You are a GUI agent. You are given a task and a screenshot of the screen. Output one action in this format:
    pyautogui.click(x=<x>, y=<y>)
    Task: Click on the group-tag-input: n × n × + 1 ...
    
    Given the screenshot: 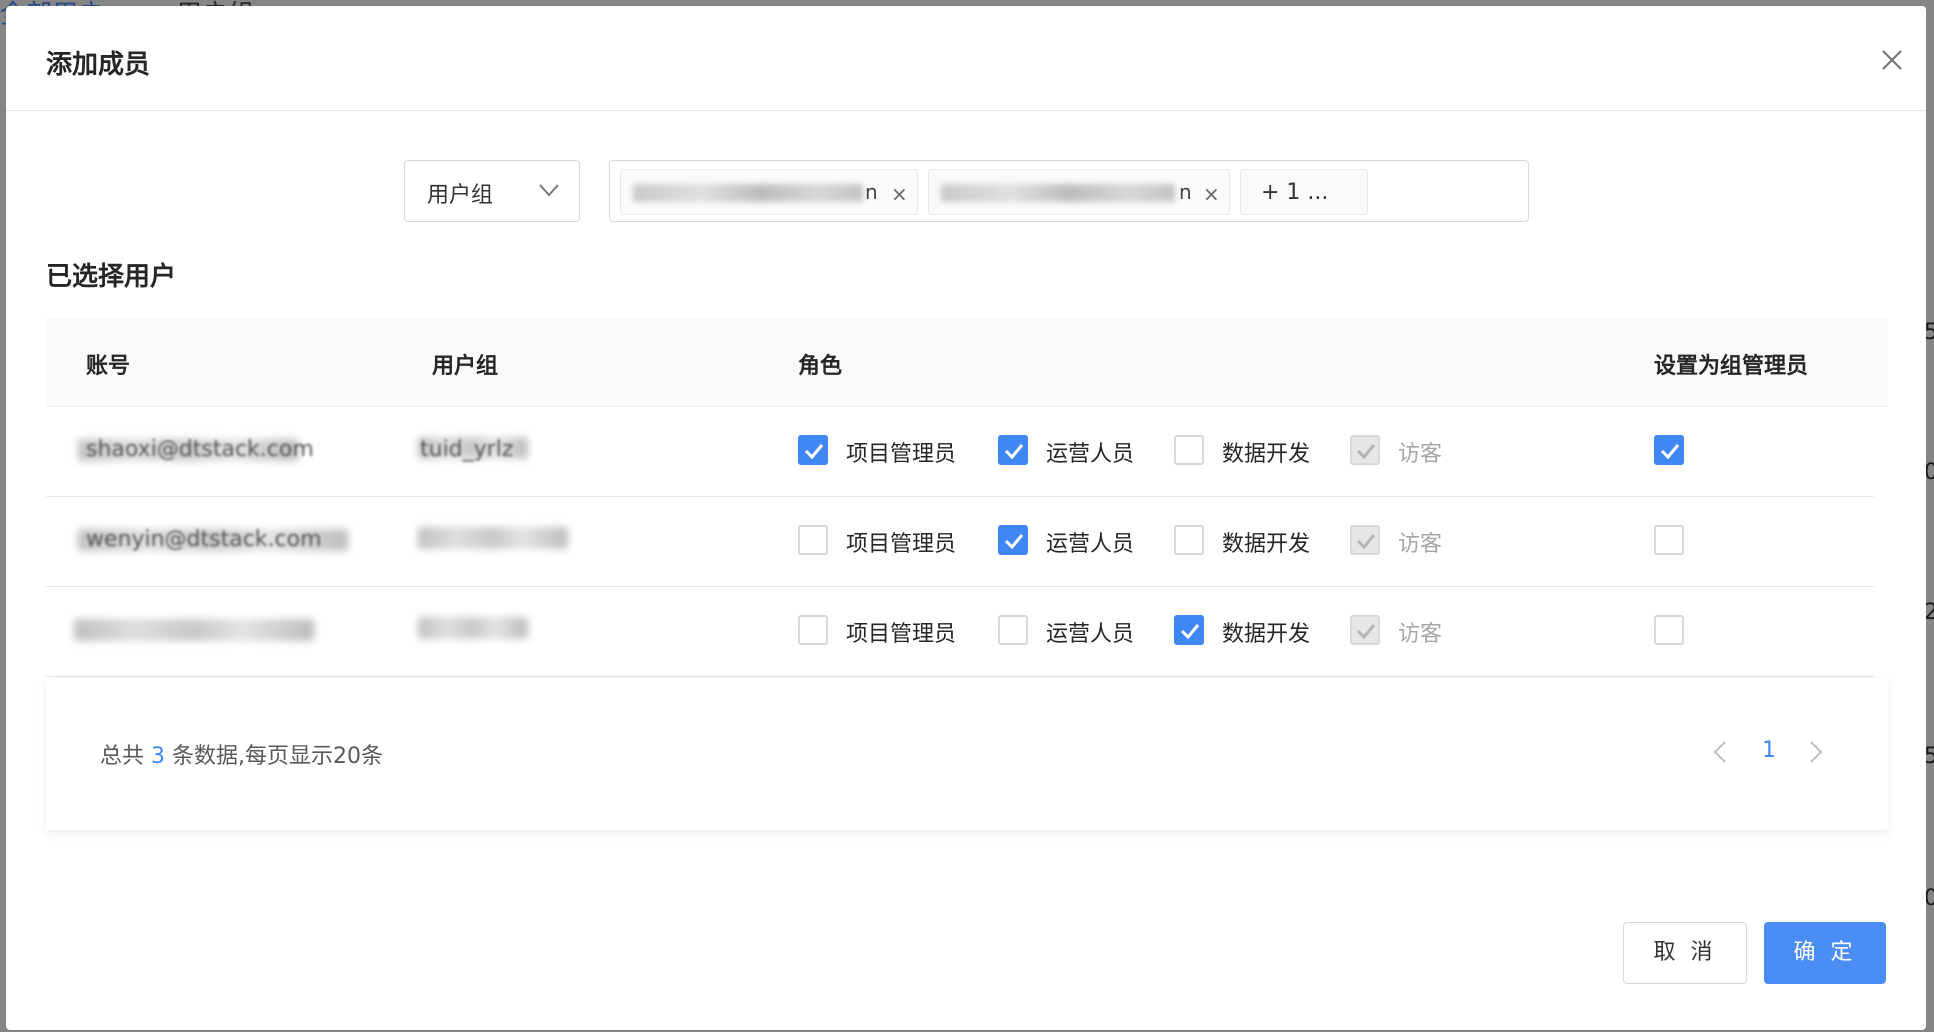 What is the action you would take?
    pyautogui.click(x=1069, y=191)
    